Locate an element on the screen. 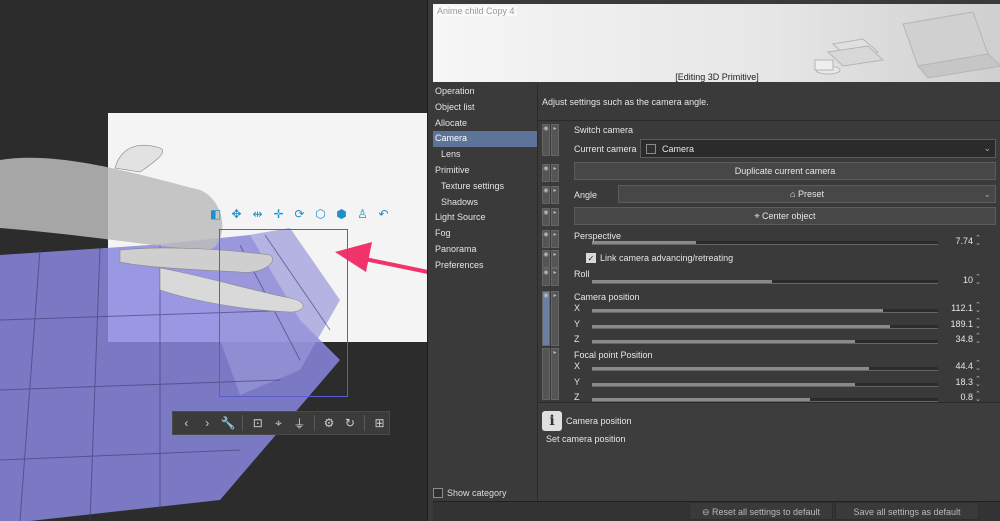 Image resolution: width=1000 pixels, height=521 pixels. camera-color-swatch is located at coordinates (651, 148).